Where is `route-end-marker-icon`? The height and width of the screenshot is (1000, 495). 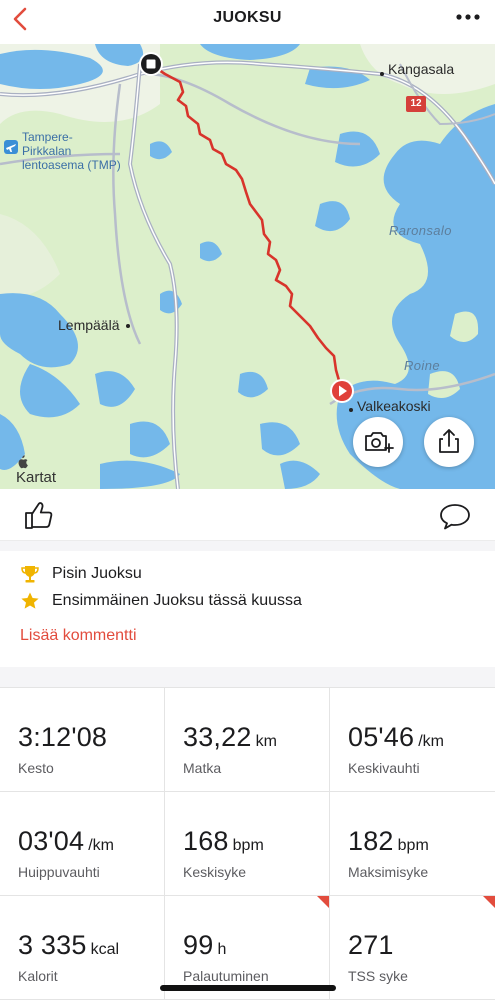 route-end-marker-icon is located at coordinates (151, 64).